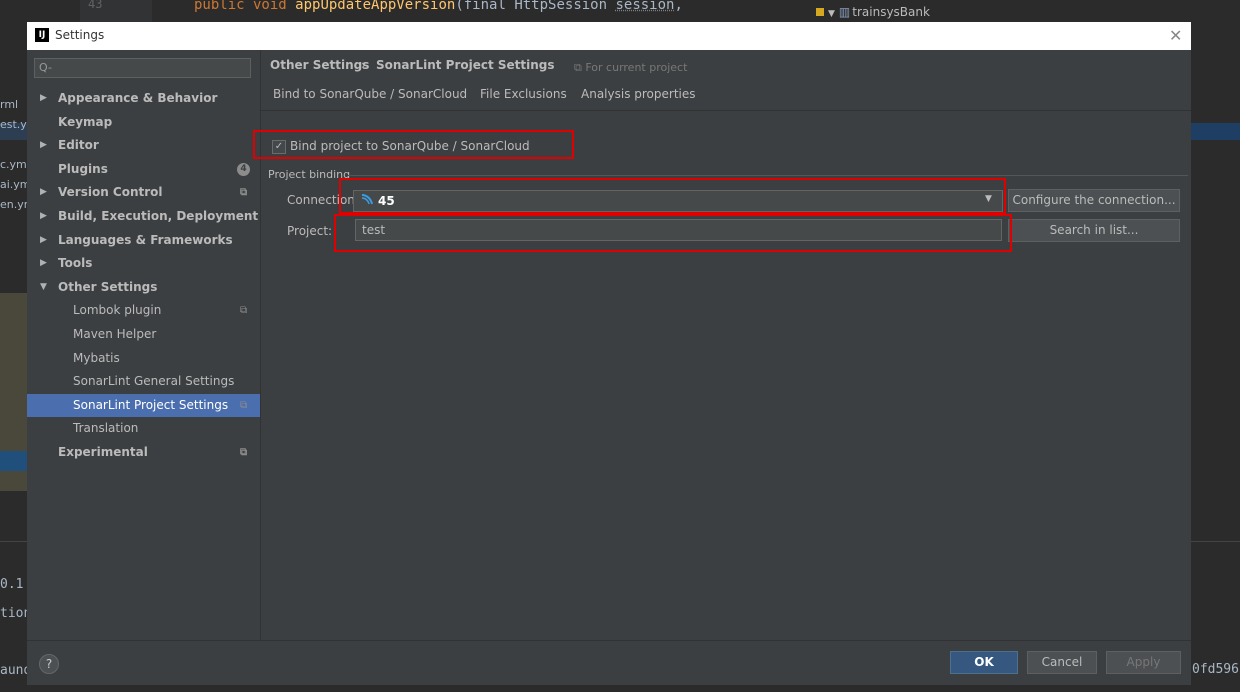 The image size is (1240, 692). Describe the element at coordinates (143, 428) in the screenshot. I see `sidebar-item: Translation` at that location.